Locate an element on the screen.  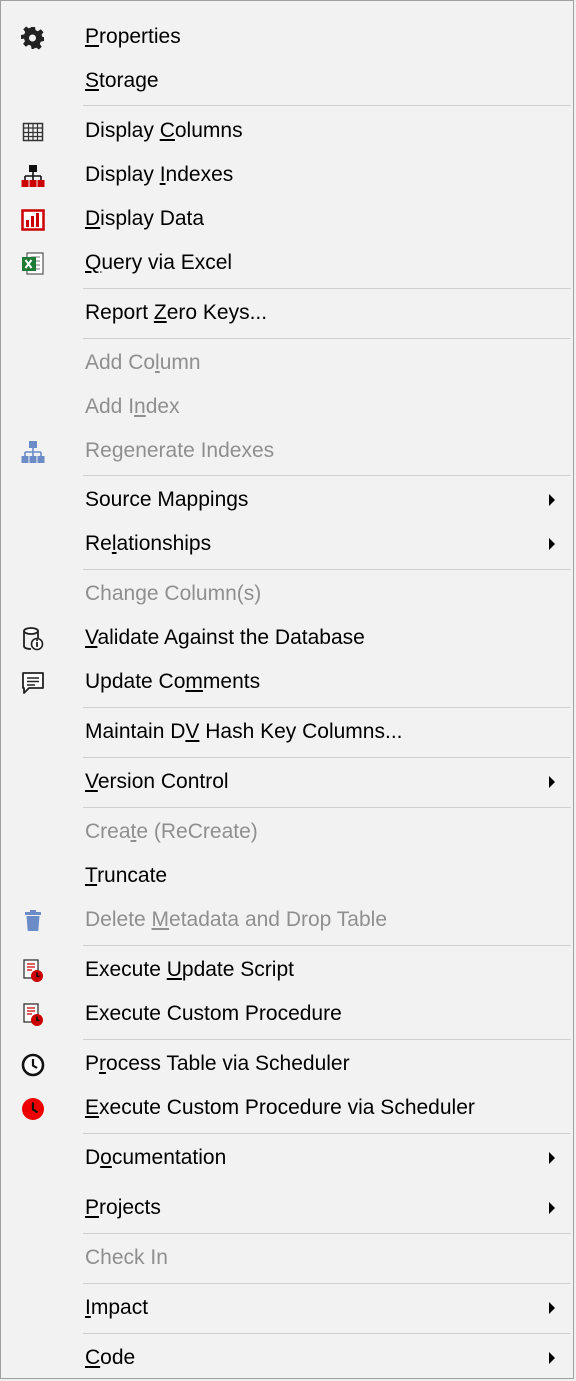
menu-item-display-data: Display Data is located at coordinates (287, 219).